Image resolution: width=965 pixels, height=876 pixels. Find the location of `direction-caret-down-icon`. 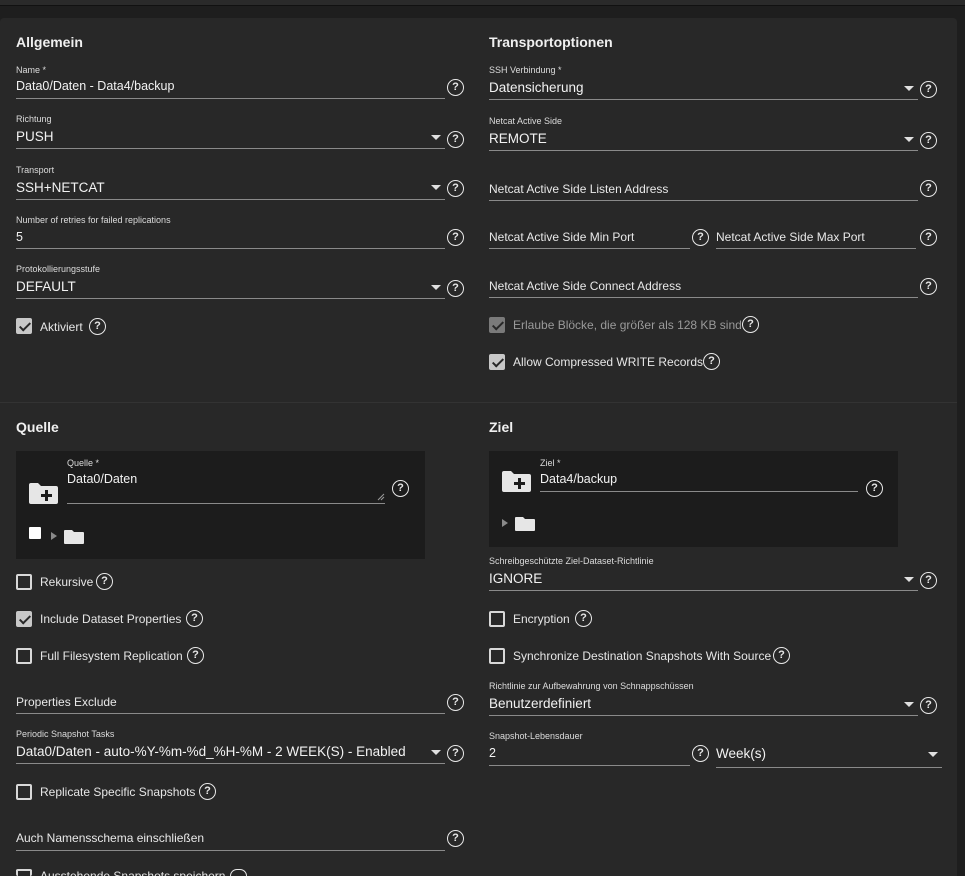

direction-caret-down-icon is located at coordinates (436, 137).